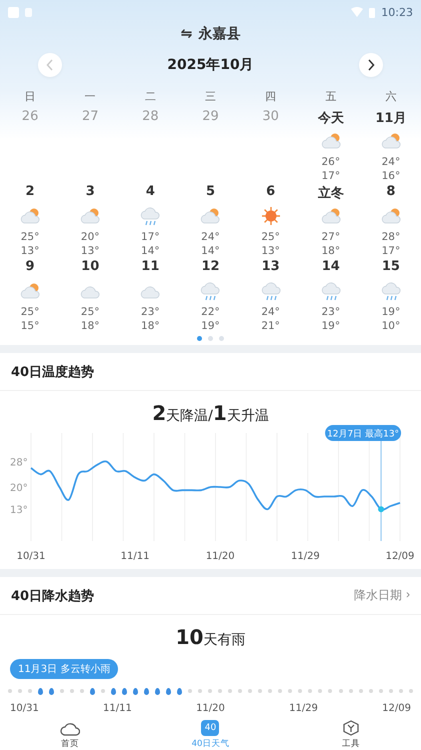 The image size is (421, 750). What do you see at coordinates (391, 96) in the screenshot?
I see `weekday-label: 六` at bounding box center [391, 96].